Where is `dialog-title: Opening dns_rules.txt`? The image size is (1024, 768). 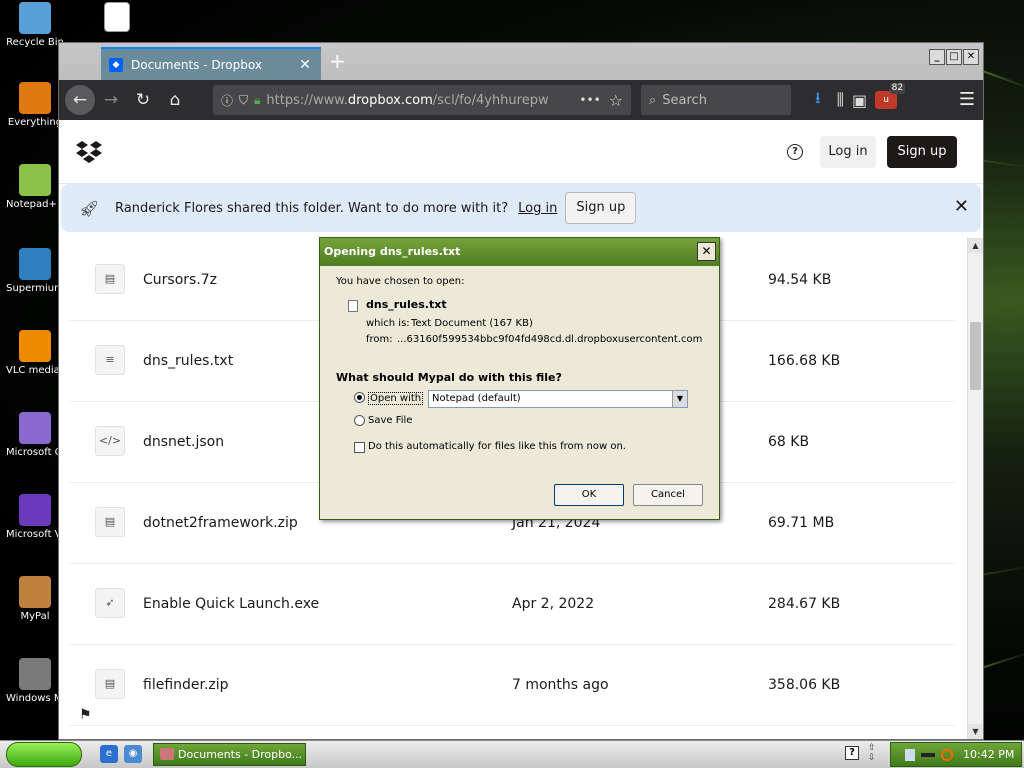 dialog-title: Opening dns_rules.txt is located at coordinates (519, 252).